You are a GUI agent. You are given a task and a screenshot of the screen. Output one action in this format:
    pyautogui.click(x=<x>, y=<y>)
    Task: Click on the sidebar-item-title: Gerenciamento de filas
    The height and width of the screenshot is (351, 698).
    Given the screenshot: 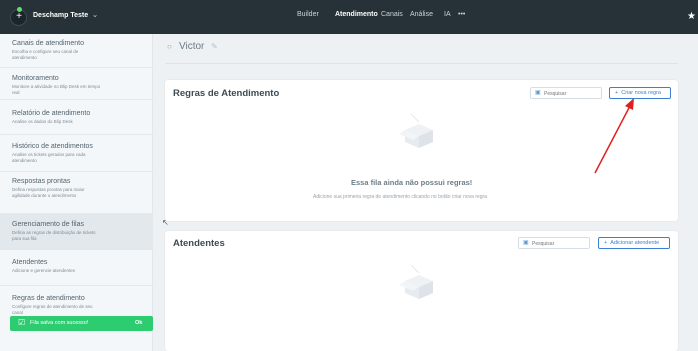 What is the action you would take?
    pyautogui.click(x=48, y=224)
    